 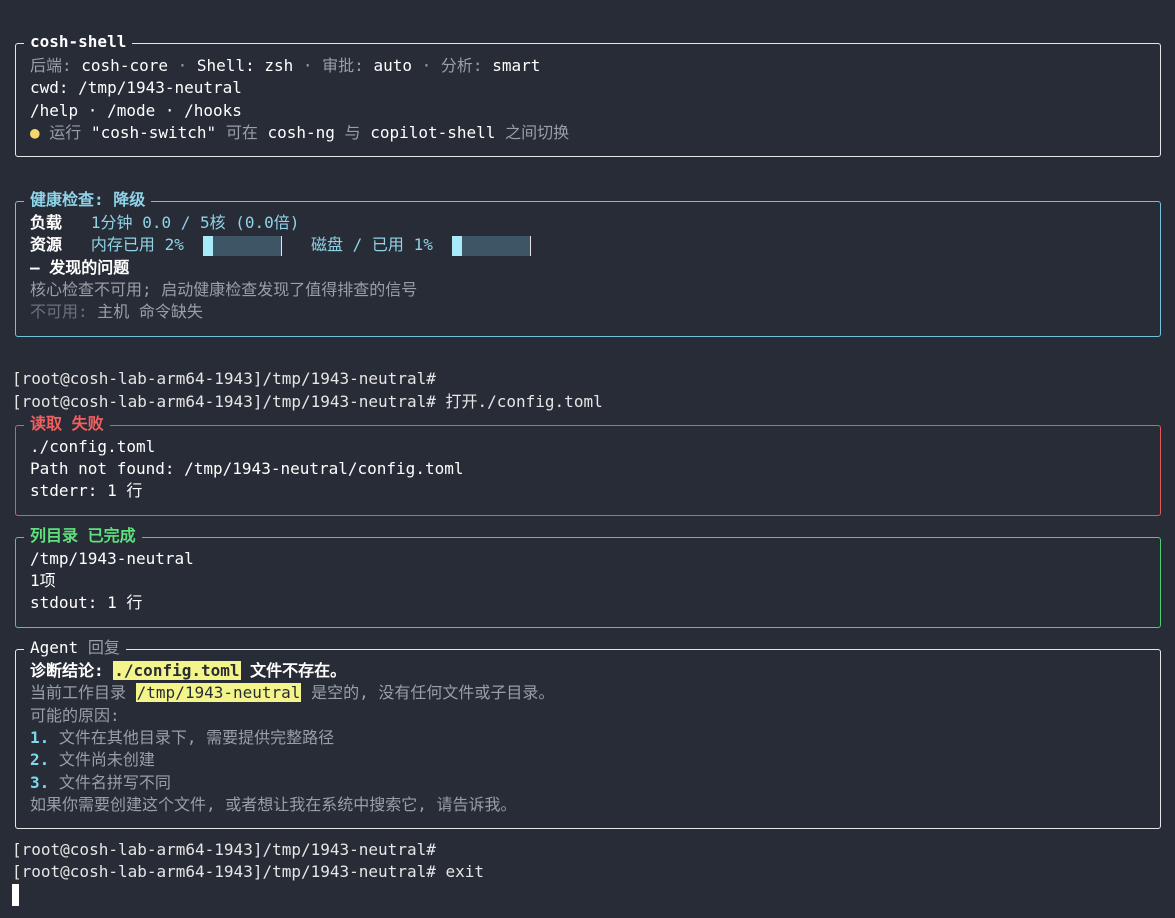 I want to click on diagnosis-file: ./config.toml, so click(x=177, y=670).